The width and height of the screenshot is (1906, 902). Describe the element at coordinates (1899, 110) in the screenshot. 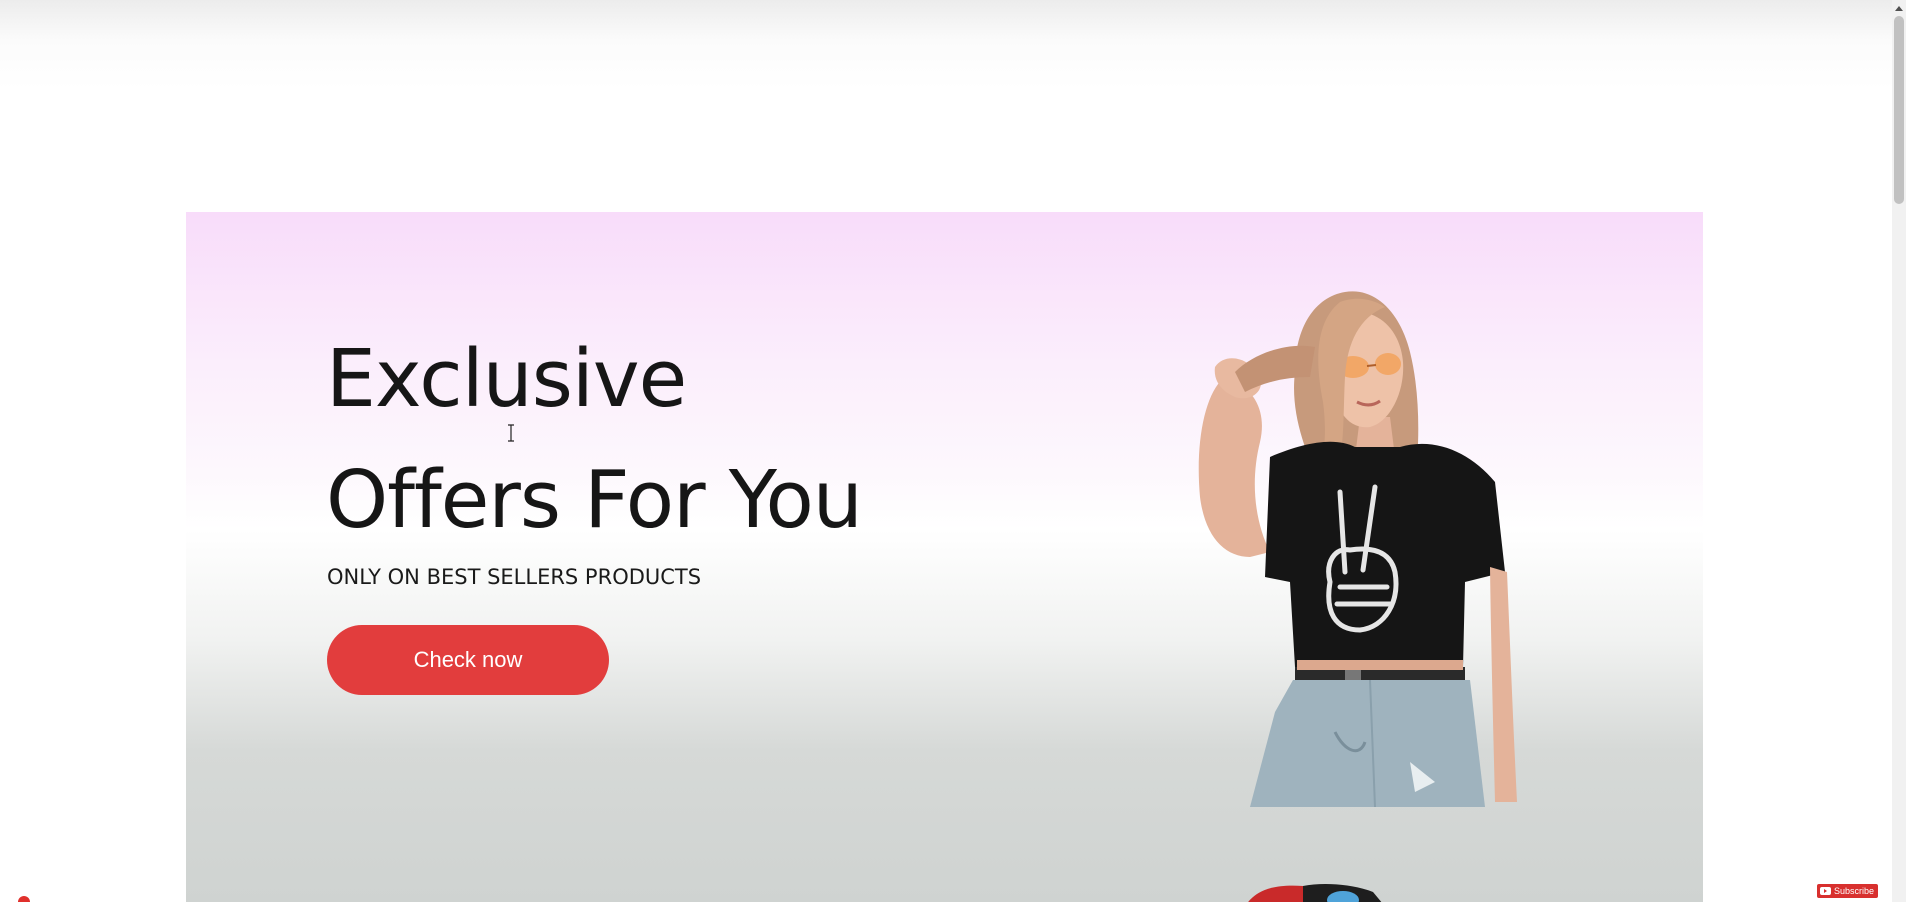

I see `scrollbar-thumb` at that location.